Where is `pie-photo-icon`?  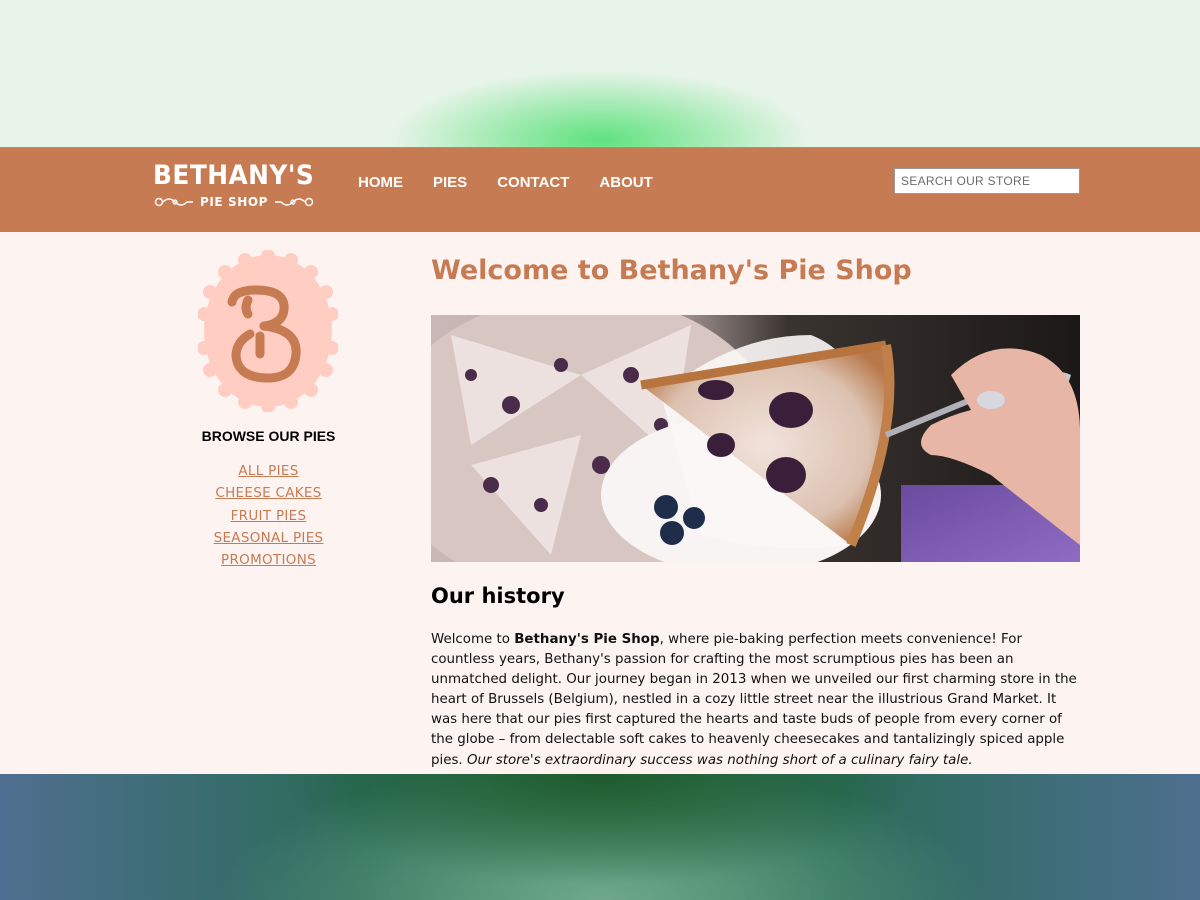 pie-photo-icon is located at coordinates (755, 438).